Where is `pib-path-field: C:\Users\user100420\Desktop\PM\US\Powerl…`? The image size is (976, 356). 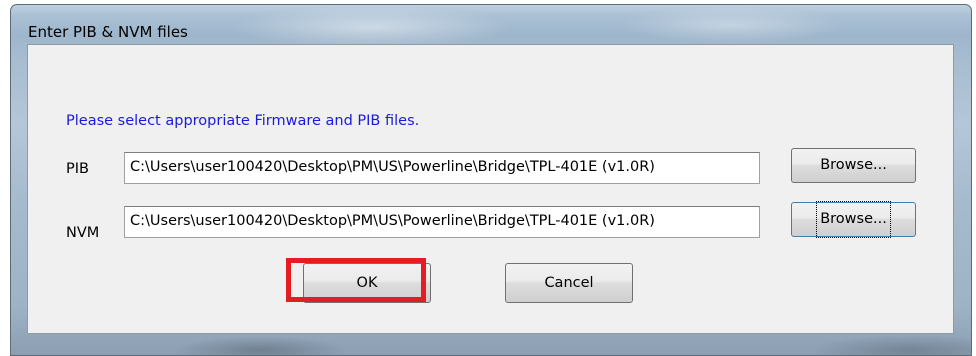
pib-path-field: C:\Users\user100420\Desktop\PM\US\Powerl… is located at coordinates (442, 168).